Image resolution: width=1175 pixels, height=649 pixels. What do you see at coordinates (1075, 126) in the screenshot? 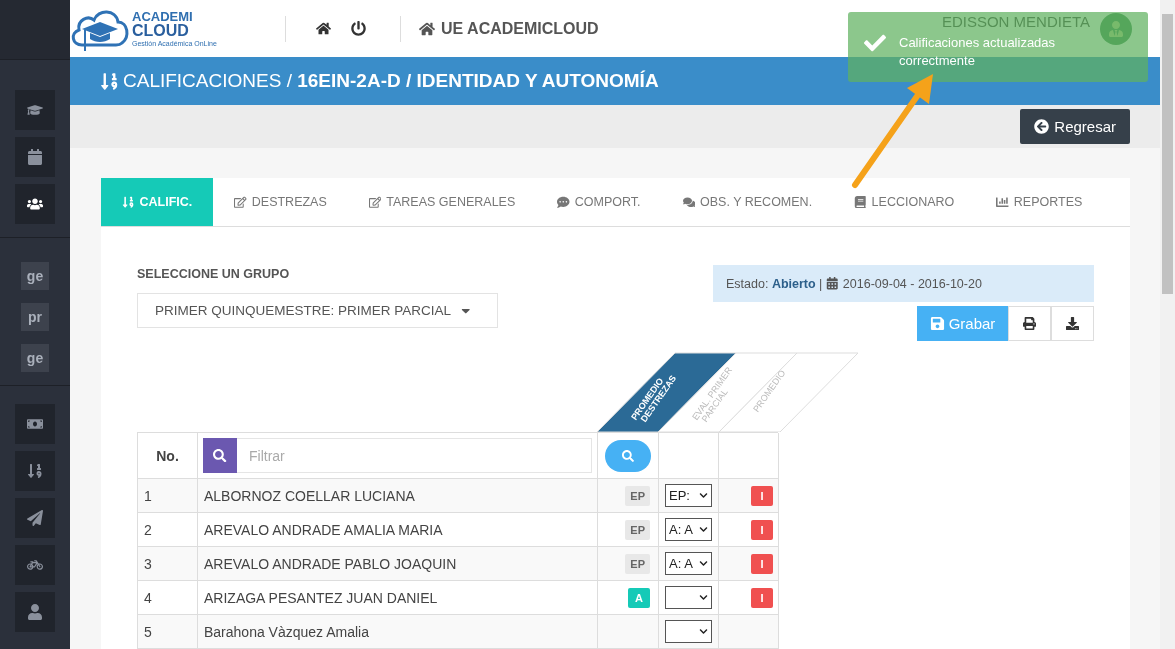
I see `back-button: Regresar` at bounding box center [1075, 126].